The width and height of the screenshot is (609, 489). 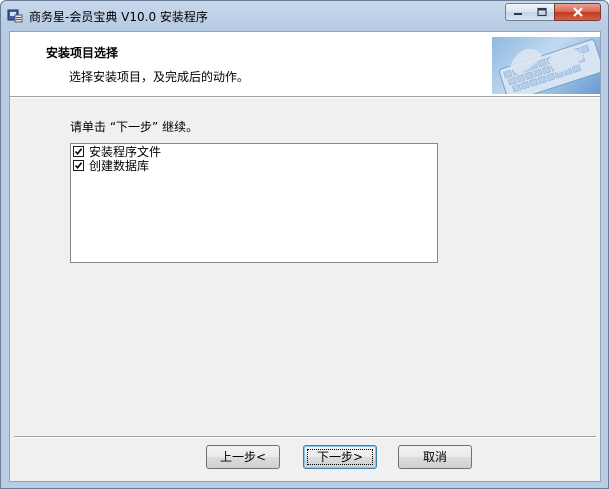 I want to click on list-item-label: 安装程序文件, so click(x=125, y=152).